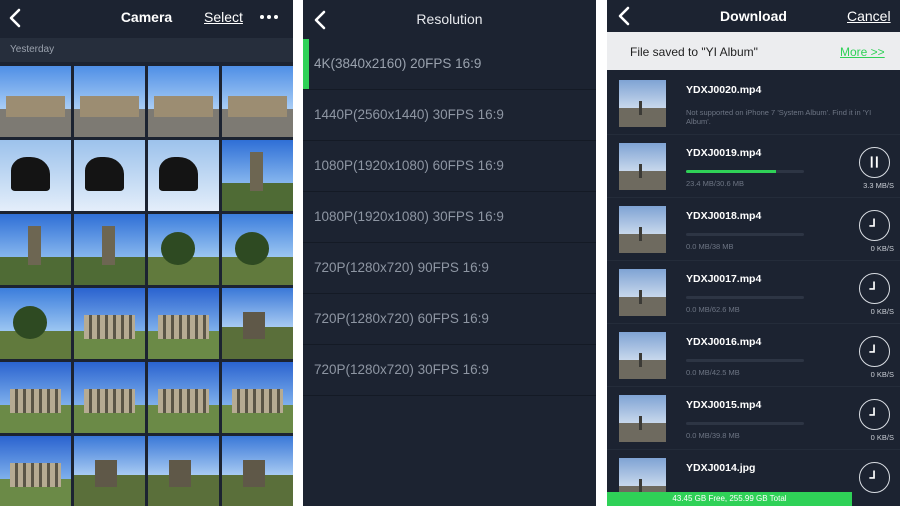  I want to click on pause-icon, so click(874, 162).